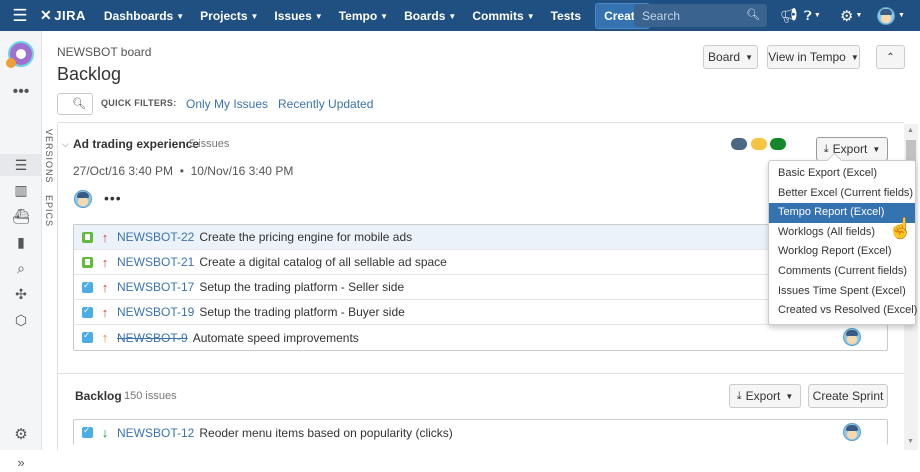 This screenshot has height=472, width=920. I want to click on jira-logo: ✕ JIRA, so click(63, 15).